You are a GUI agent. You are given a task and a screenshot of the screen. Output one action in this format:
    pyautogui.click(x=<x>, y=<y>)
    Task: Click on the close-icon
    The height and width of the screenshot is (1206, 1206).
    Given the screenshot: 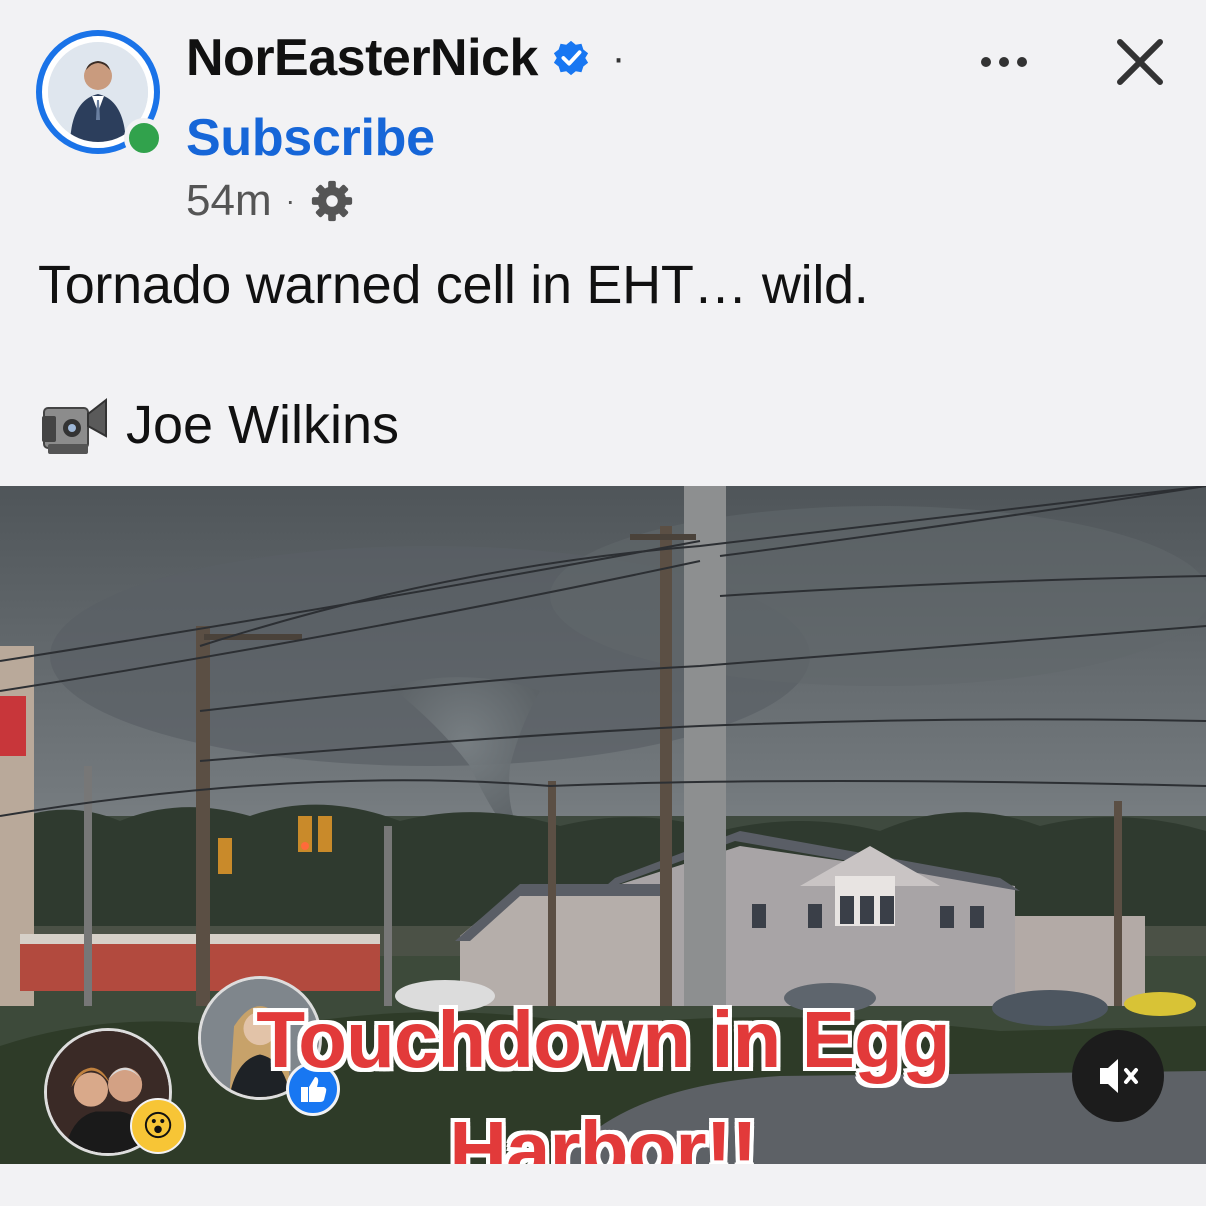 What is the action you would take?
    pyautogui.click(x=1140, y=62)
    